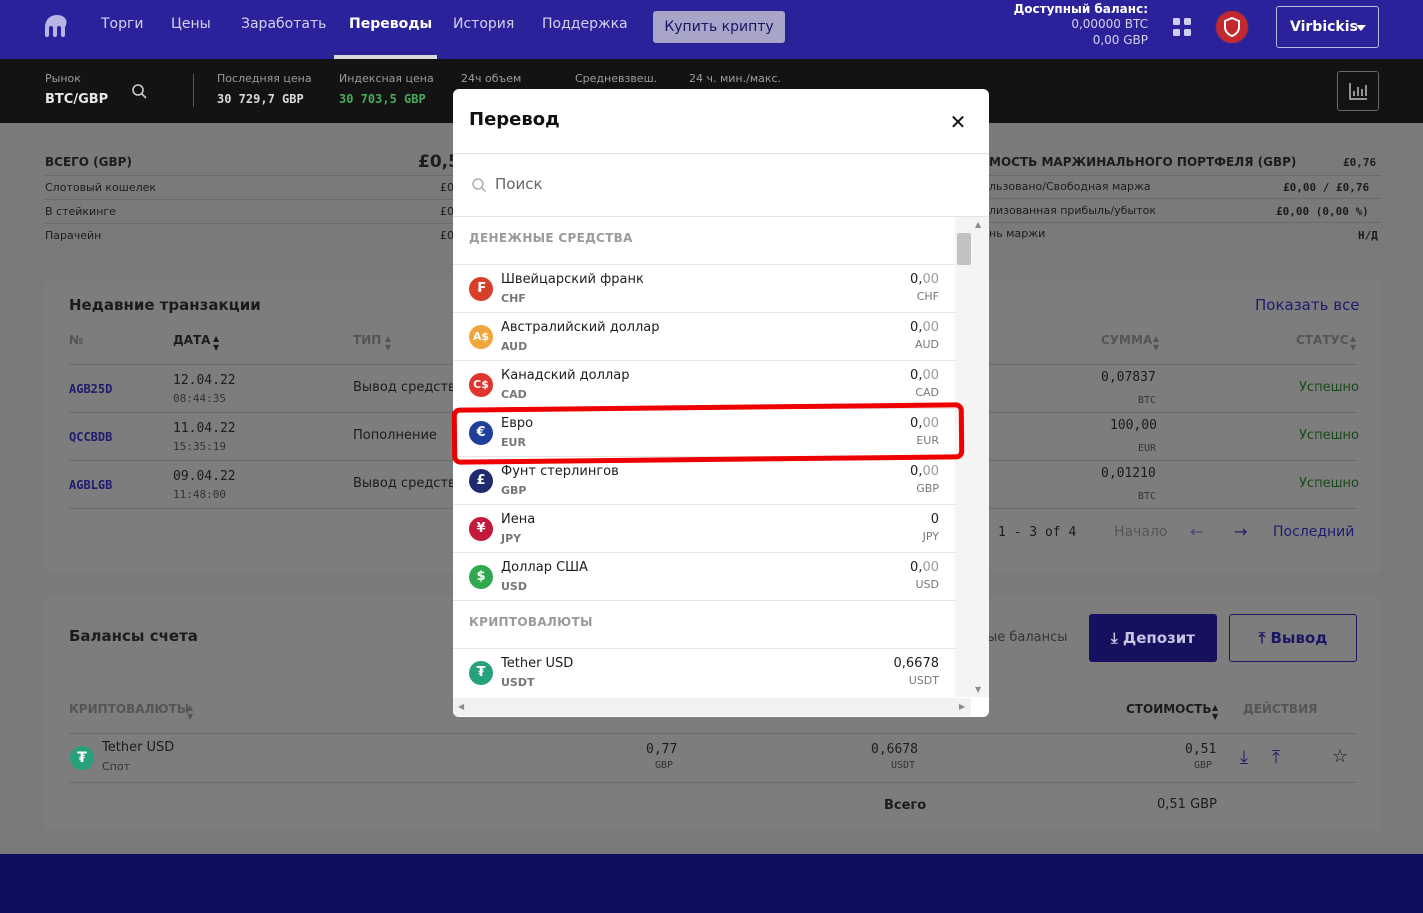  I want to click on nav-transfers: Переводы, so click(390, 24).